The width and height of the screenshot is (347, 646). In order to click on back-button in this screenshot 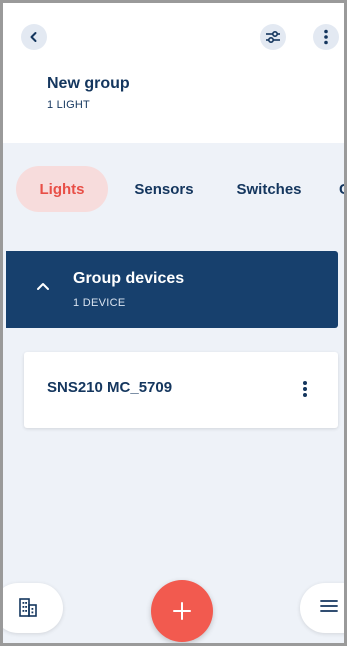, I will do `click(34, 37)`.